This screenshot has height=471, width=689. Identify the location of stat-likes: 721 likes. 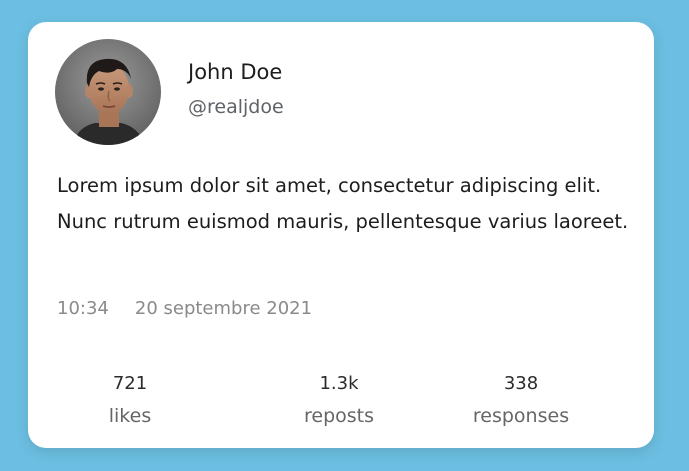
(130, 400).